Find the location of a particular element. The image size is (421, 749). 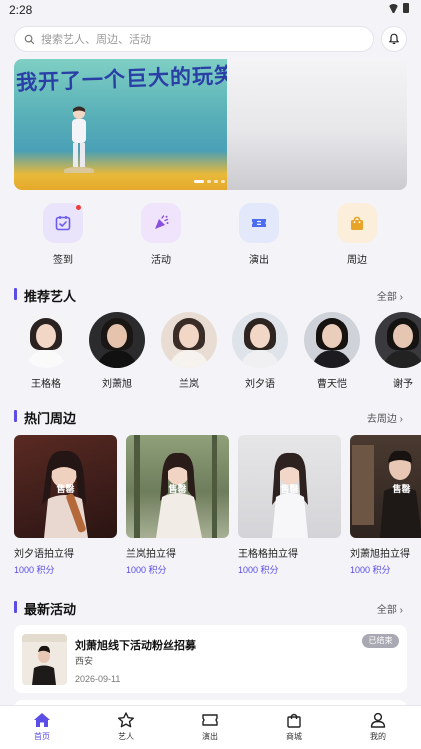

bell-icon is located at coordinates (394, 39).